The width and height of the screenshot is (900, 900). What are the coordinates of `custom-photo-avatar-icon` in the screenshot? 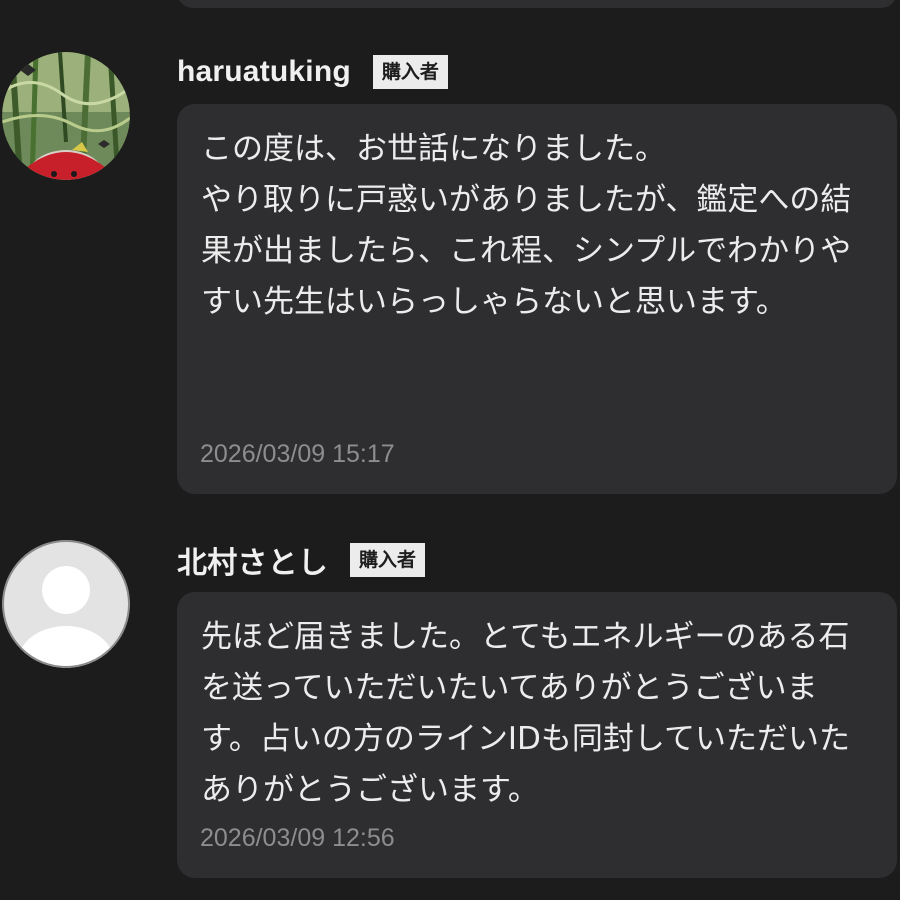 It's located at (66, 116).